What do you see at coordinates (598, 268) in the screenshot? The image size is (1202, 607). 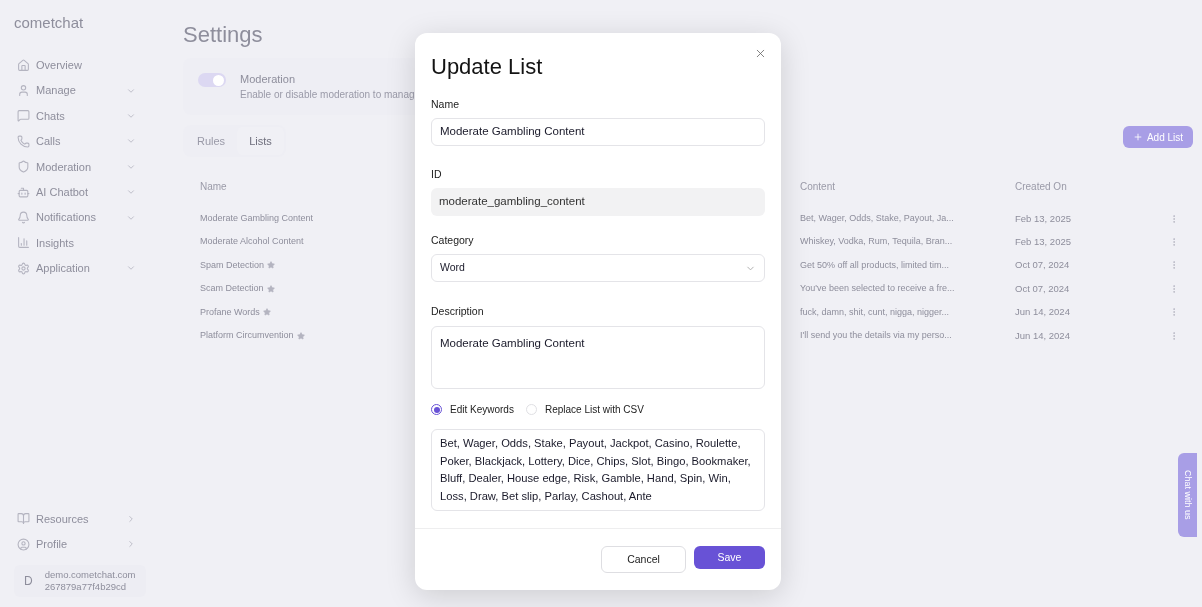 I see `category-select: Word` at bounding box center [598, 268].